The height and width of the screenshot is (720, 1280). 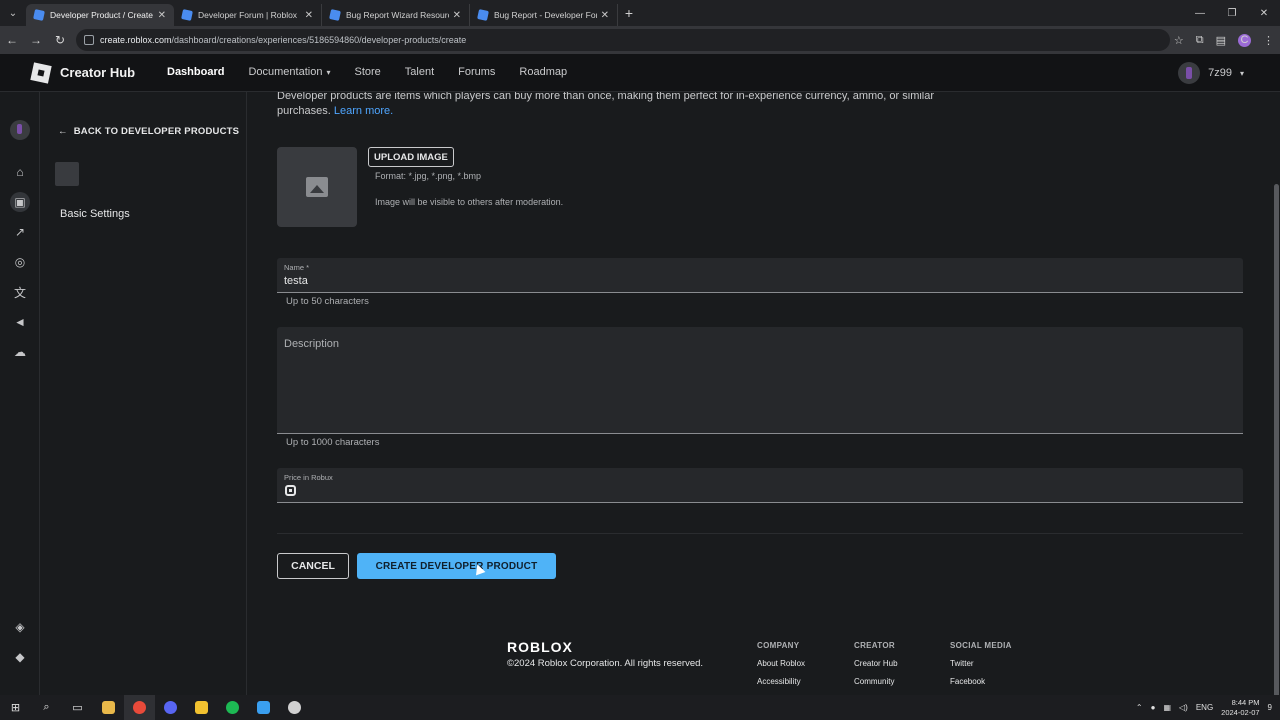 I want to click on robux-icon, so click(x=290, y=490).